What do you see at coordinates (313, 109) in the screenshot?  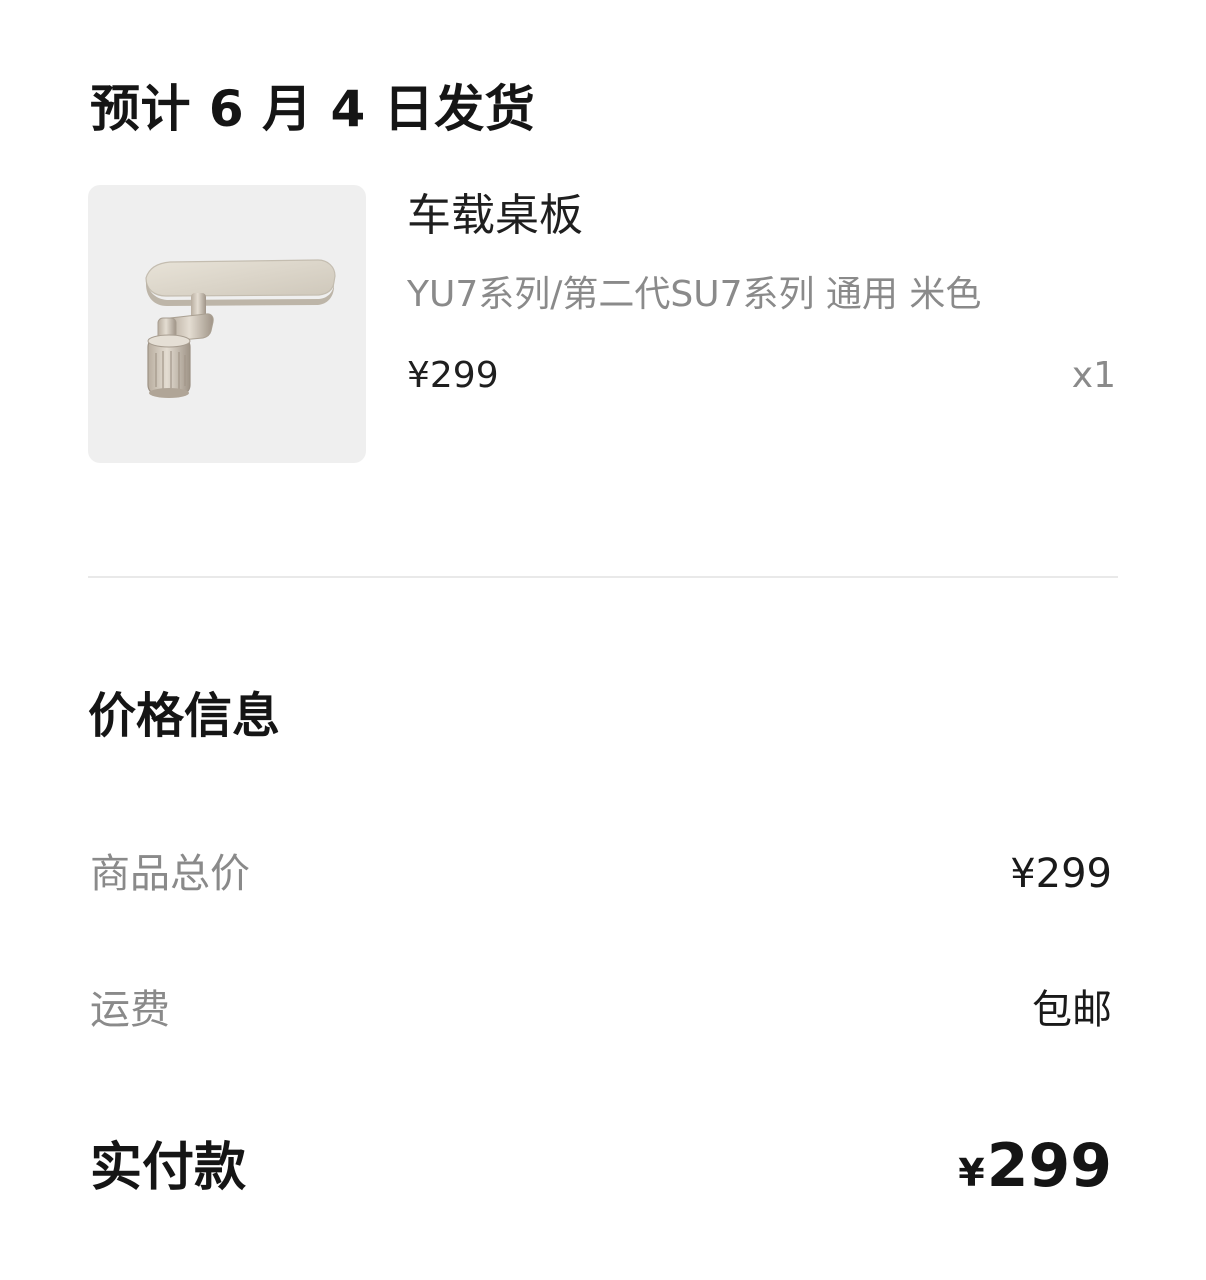 I see `estimated-shipping-title: 预计 6 月 4 日发货` at bounding box center [313, 109].